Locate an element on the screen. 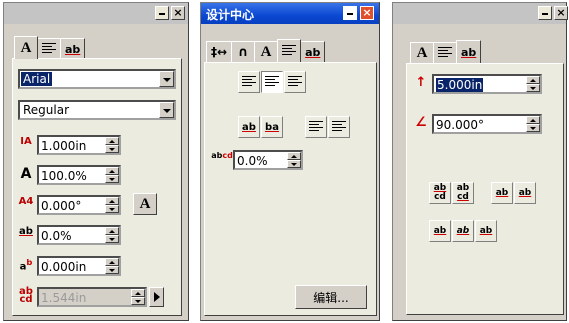  align-right-icon is located at coordinates (295, 82).